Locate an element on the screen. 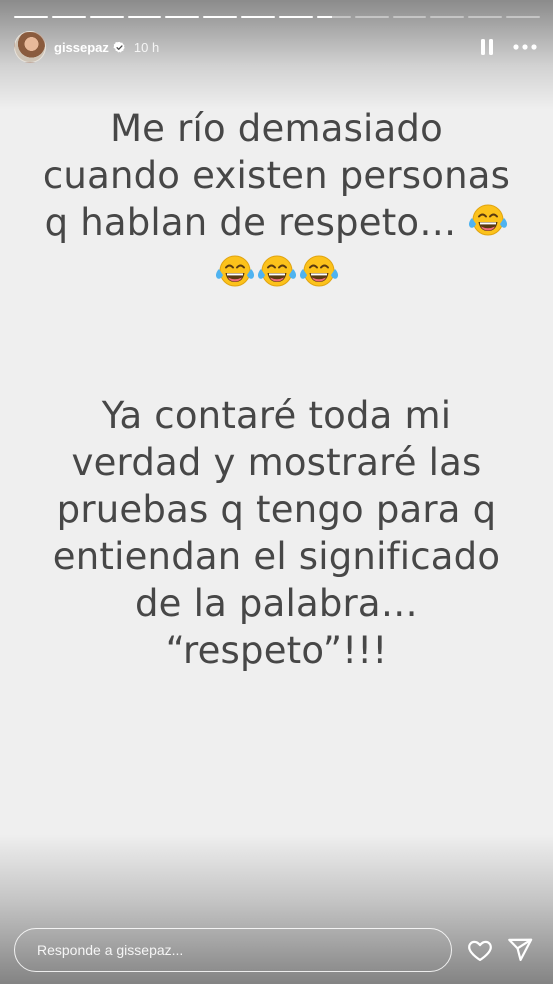 This screenshot has width=553, height=984. story-progress-bar is located at coordinates (277, 17).